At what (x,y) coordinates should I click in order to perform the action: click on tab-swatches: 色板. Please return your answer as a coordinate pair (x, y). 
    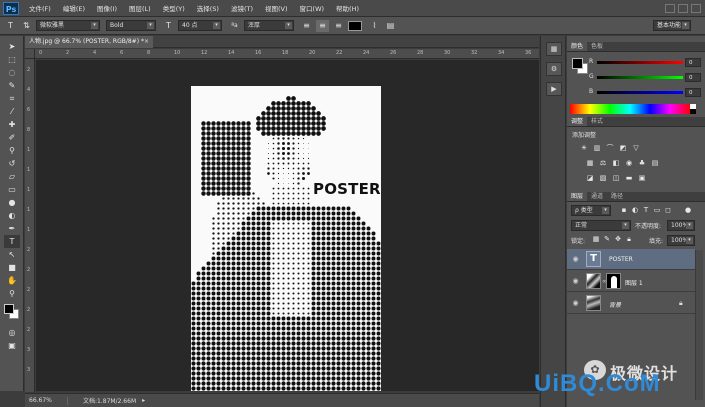
    Looking at the image, I should click on (597, 46).